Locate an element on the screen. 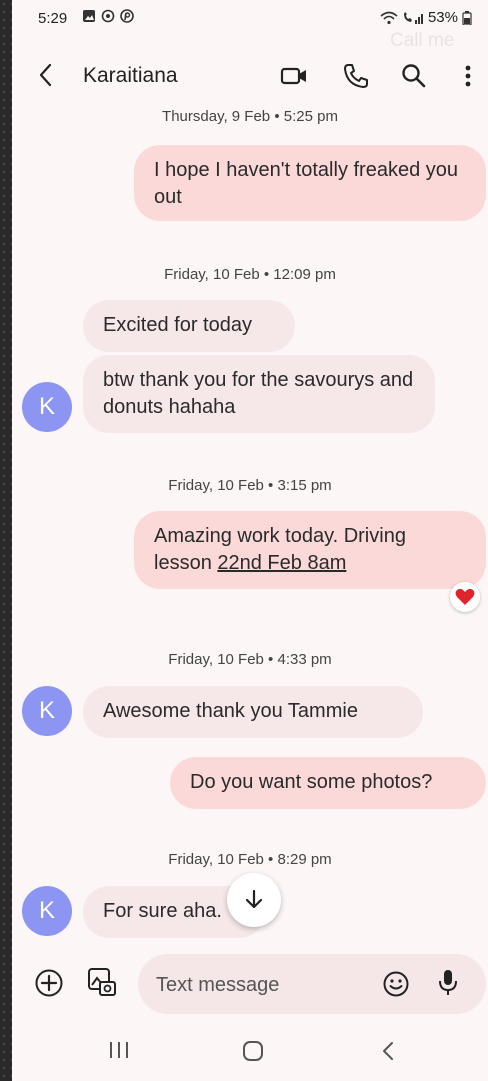  reaction-badge is located at coordinates (465, 597).